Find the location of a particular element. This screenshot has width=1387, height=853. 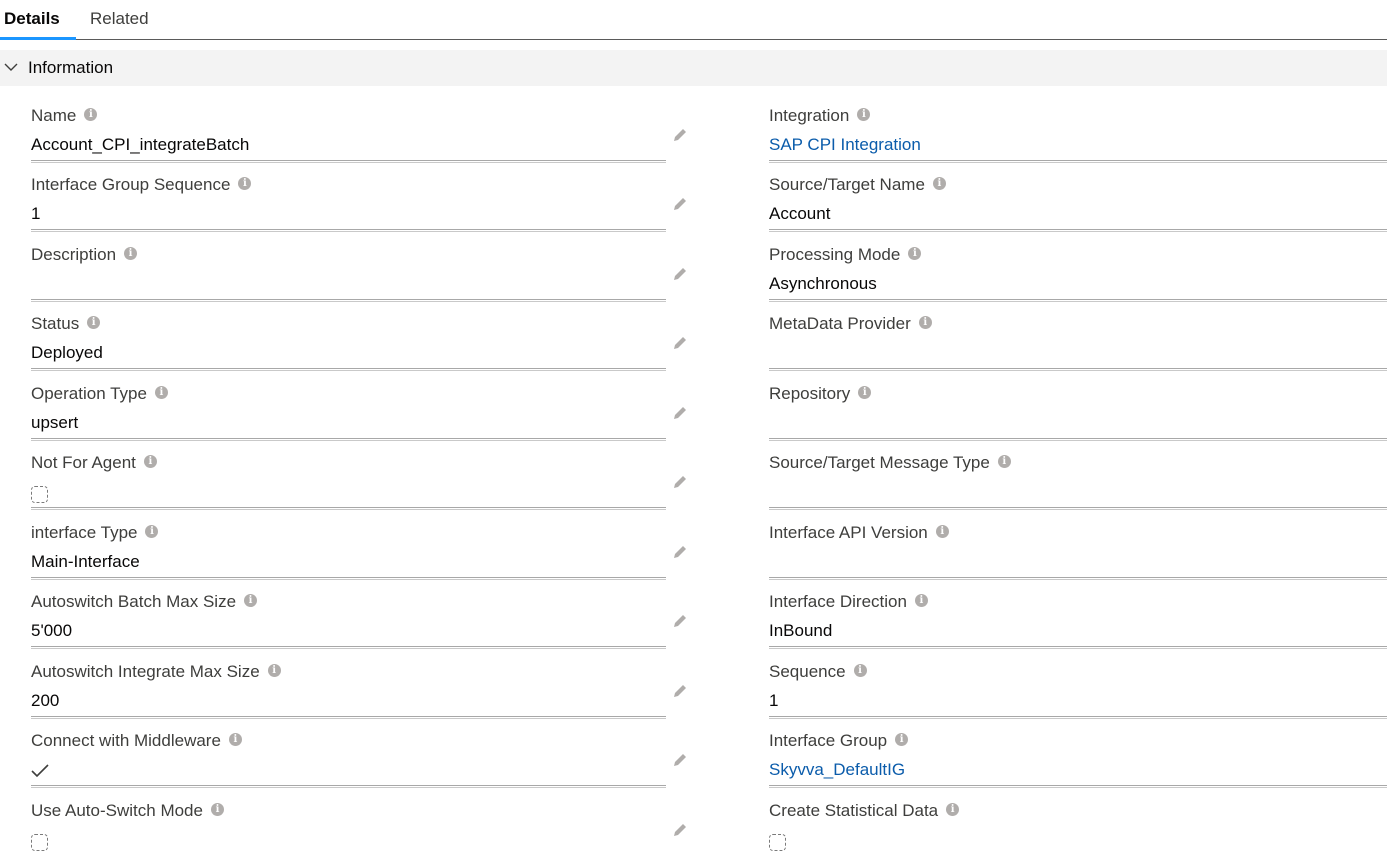

field-value: 200 is located at coordinates (45, 700).